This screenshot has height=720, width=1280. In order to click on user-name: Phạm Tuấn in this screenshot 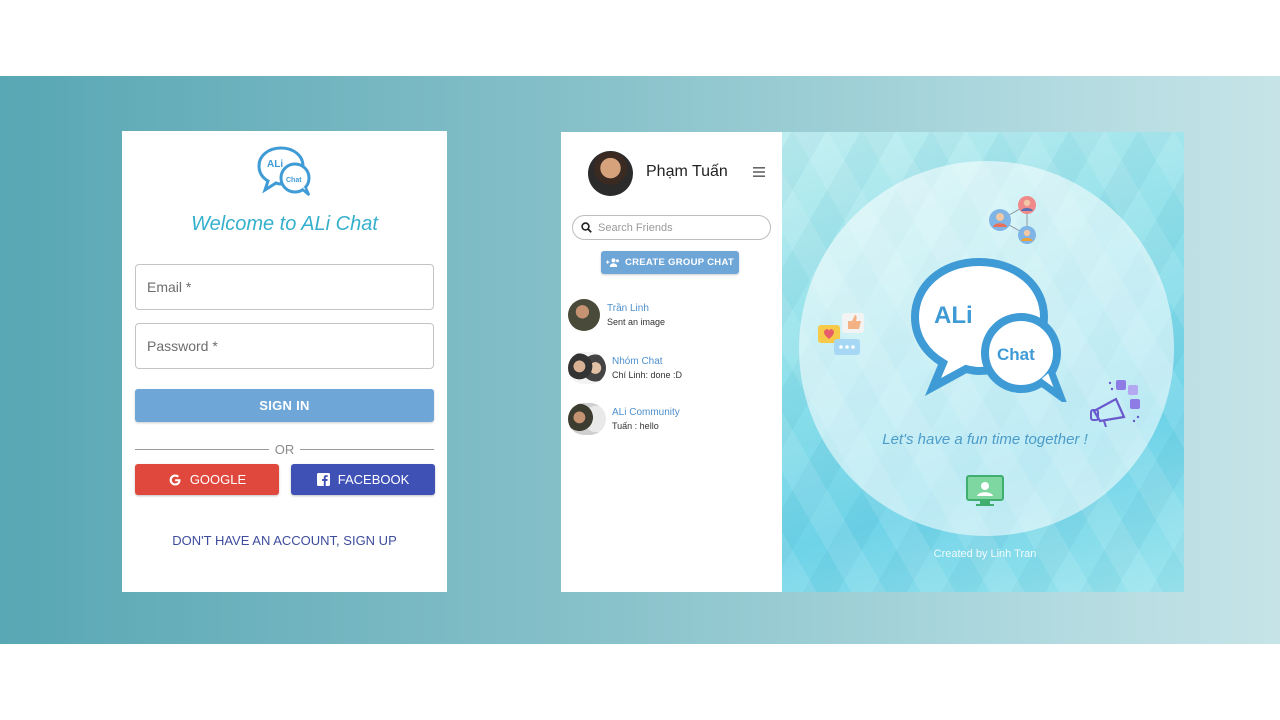, I will do `click(687, 171)`.